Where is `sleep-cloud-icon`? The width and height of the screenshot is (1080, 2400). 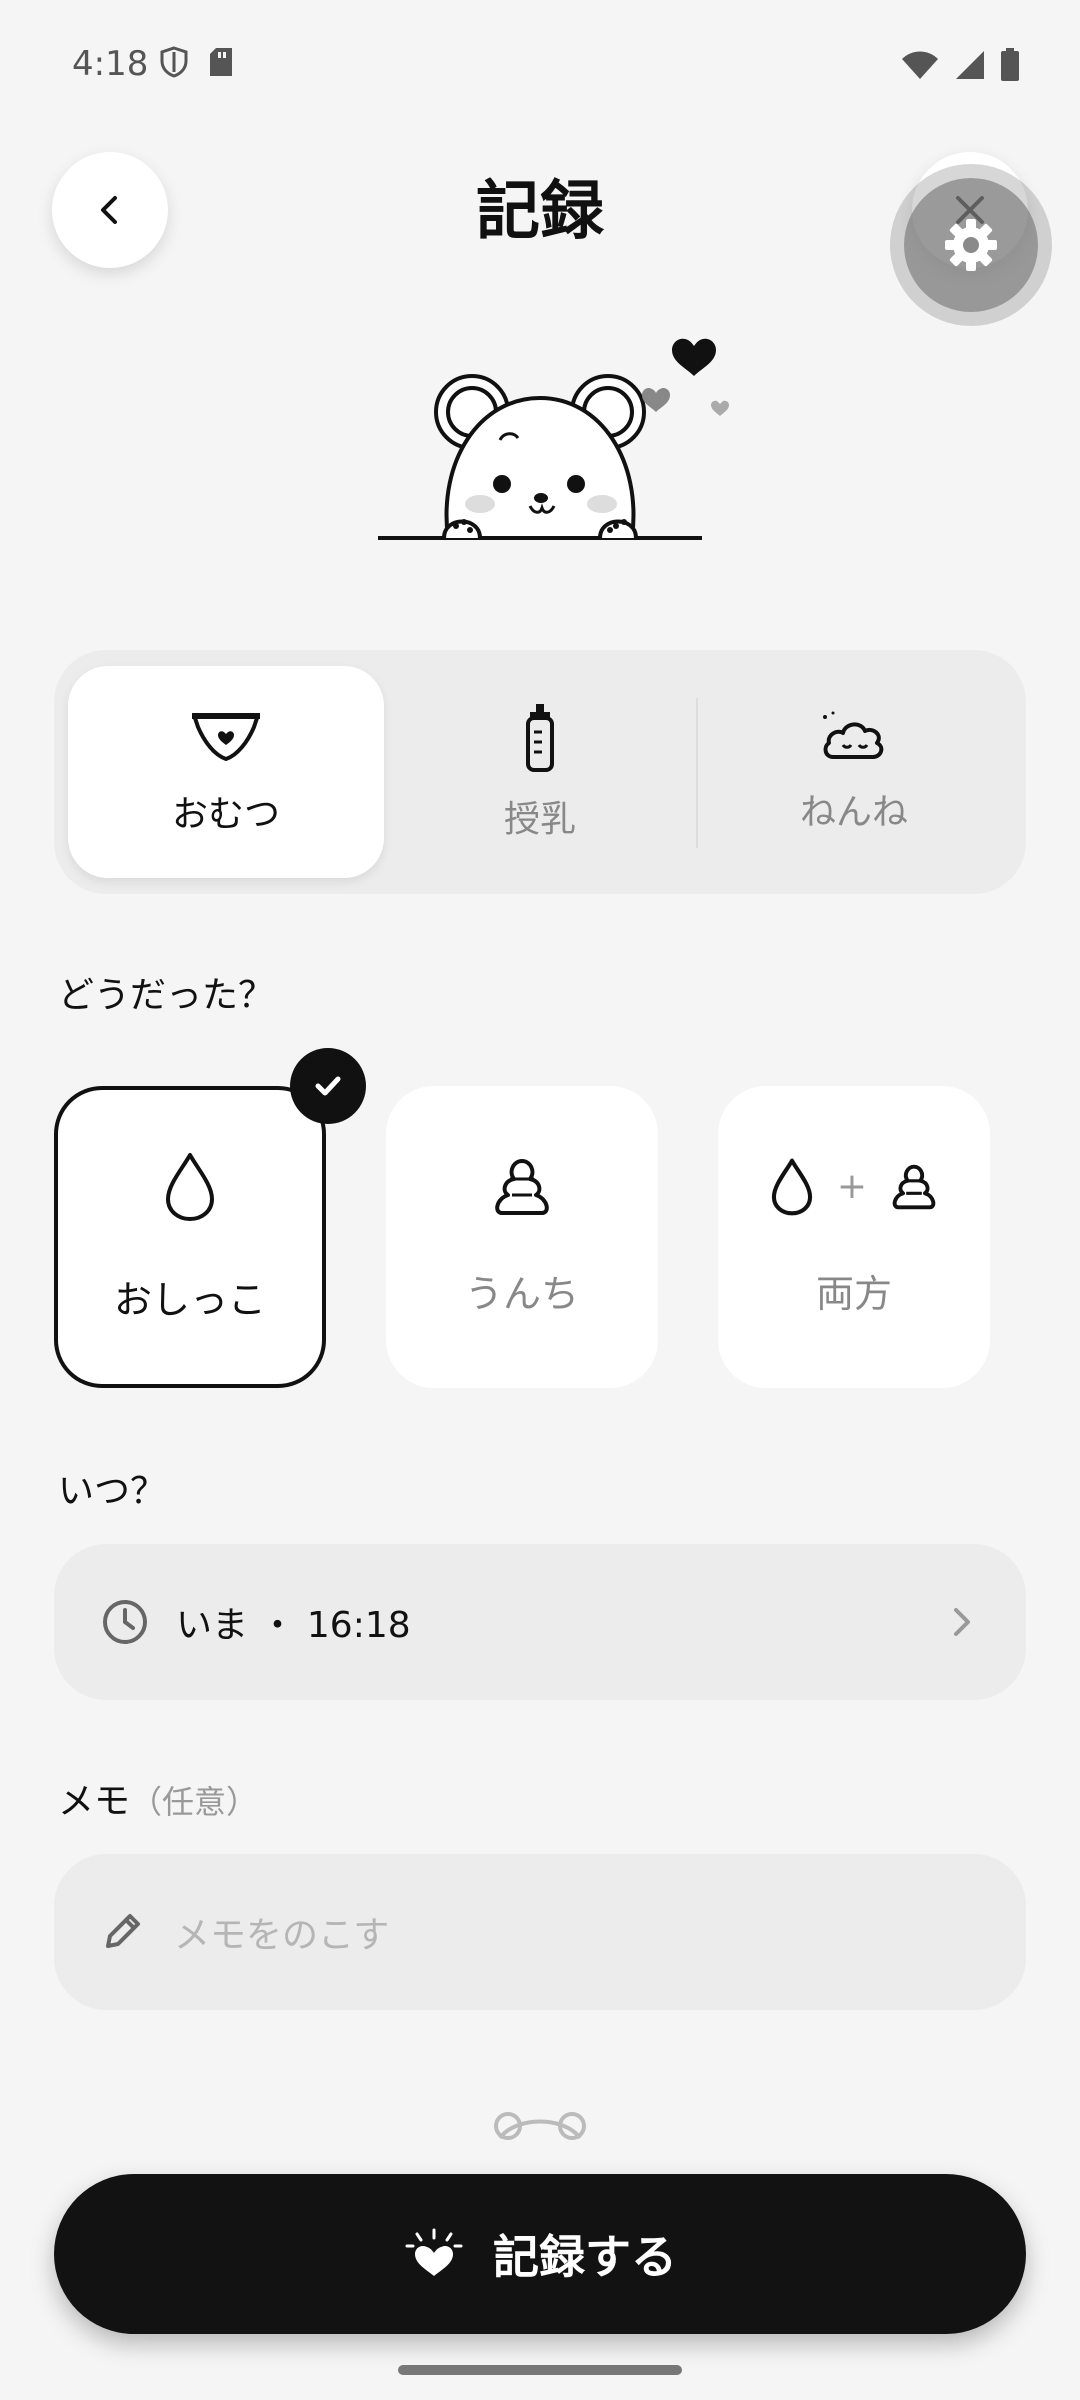 sleep-cloud-icon is located at coordinates (853, 735).